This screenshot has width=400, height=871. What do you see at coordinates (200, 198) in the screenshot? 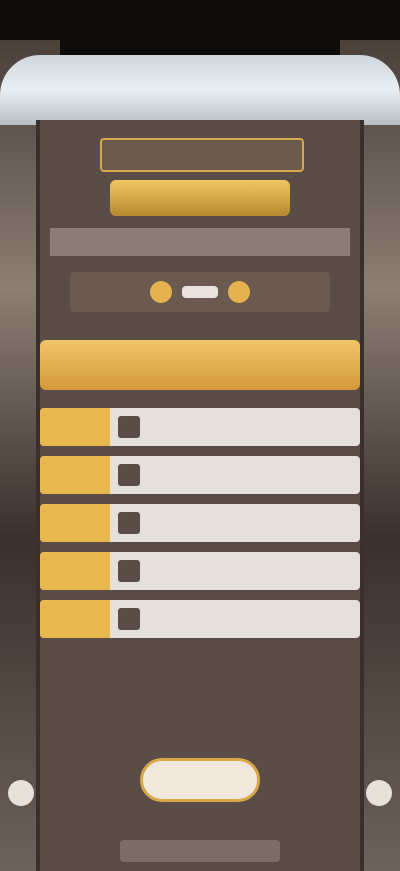
I see `title-plate` at bounding box center [200, 198].